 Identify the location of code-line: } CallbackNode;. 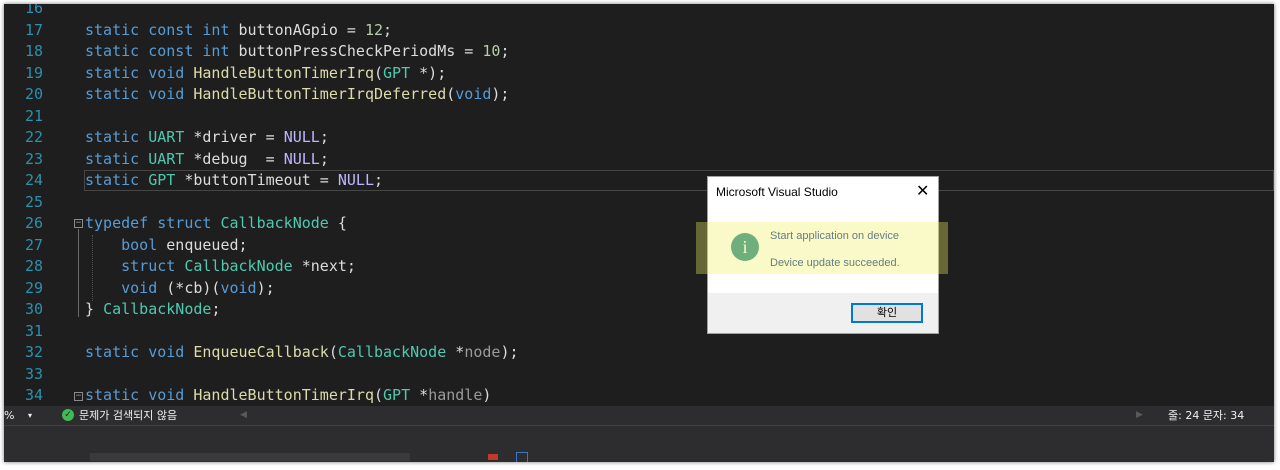
(152, 310).